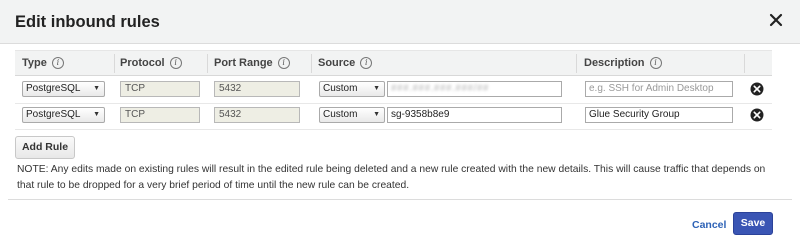  What do you see at coordinates (142, 63) in the screenshot?
I see `column-label: Protocol` at bounding box center [142, 63].